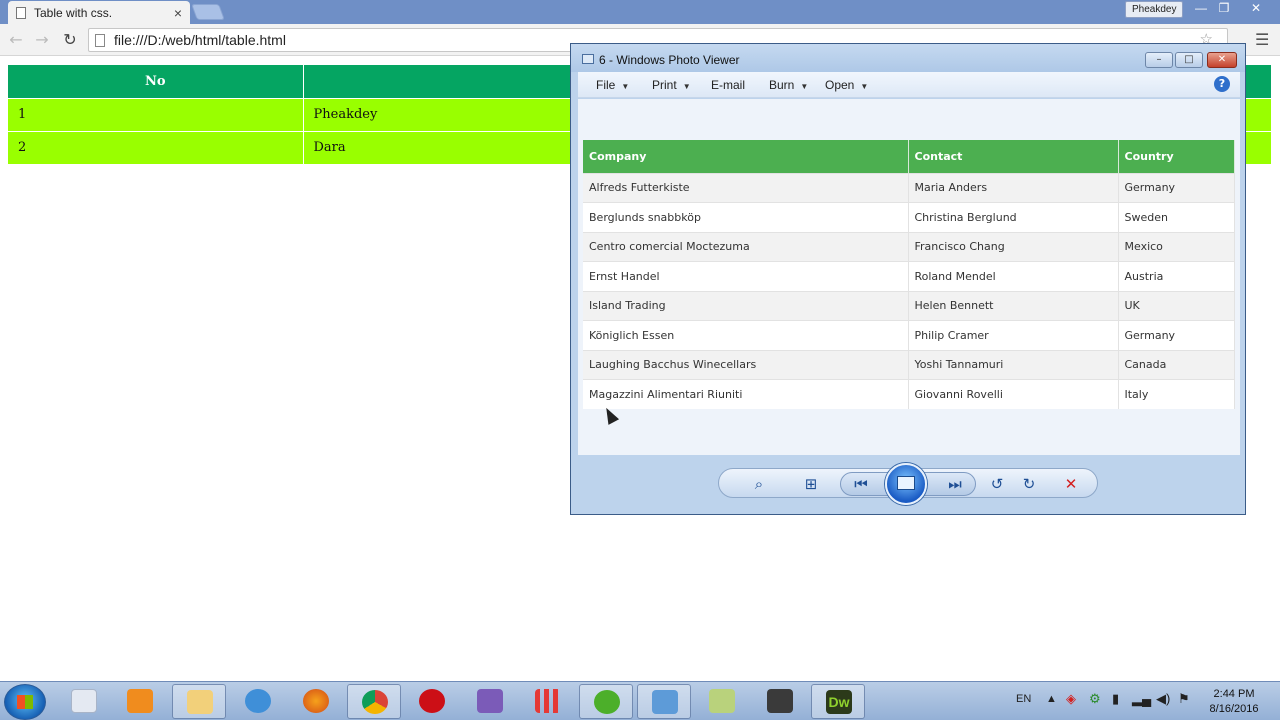 Image resolution: width=1280 pixels, height=720 pixels. Describe the element at coordinates (746, 305) in the screenshot. I see `cell-company: Island Trading` at that location.